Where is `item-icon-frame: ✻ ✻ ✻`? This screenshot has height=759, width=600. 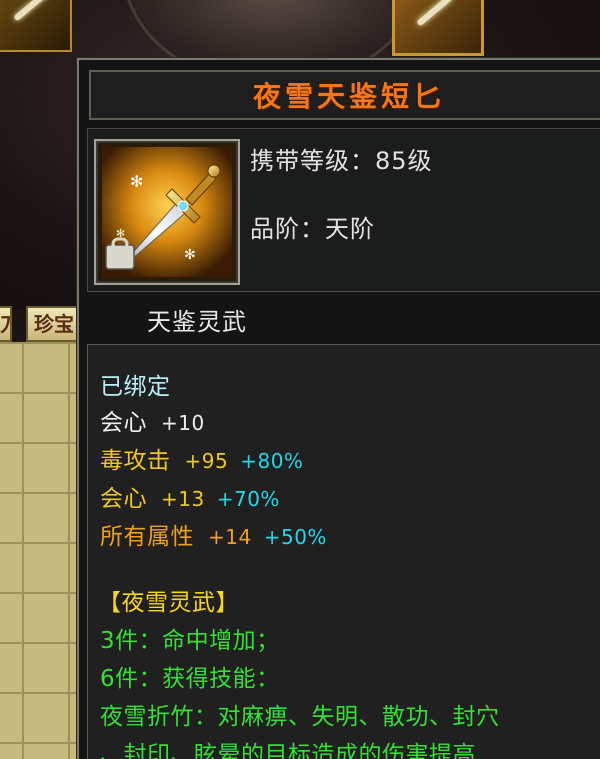 item-icon-frame: ✻ ✻ ✻ is located at coordinates (167, 212).